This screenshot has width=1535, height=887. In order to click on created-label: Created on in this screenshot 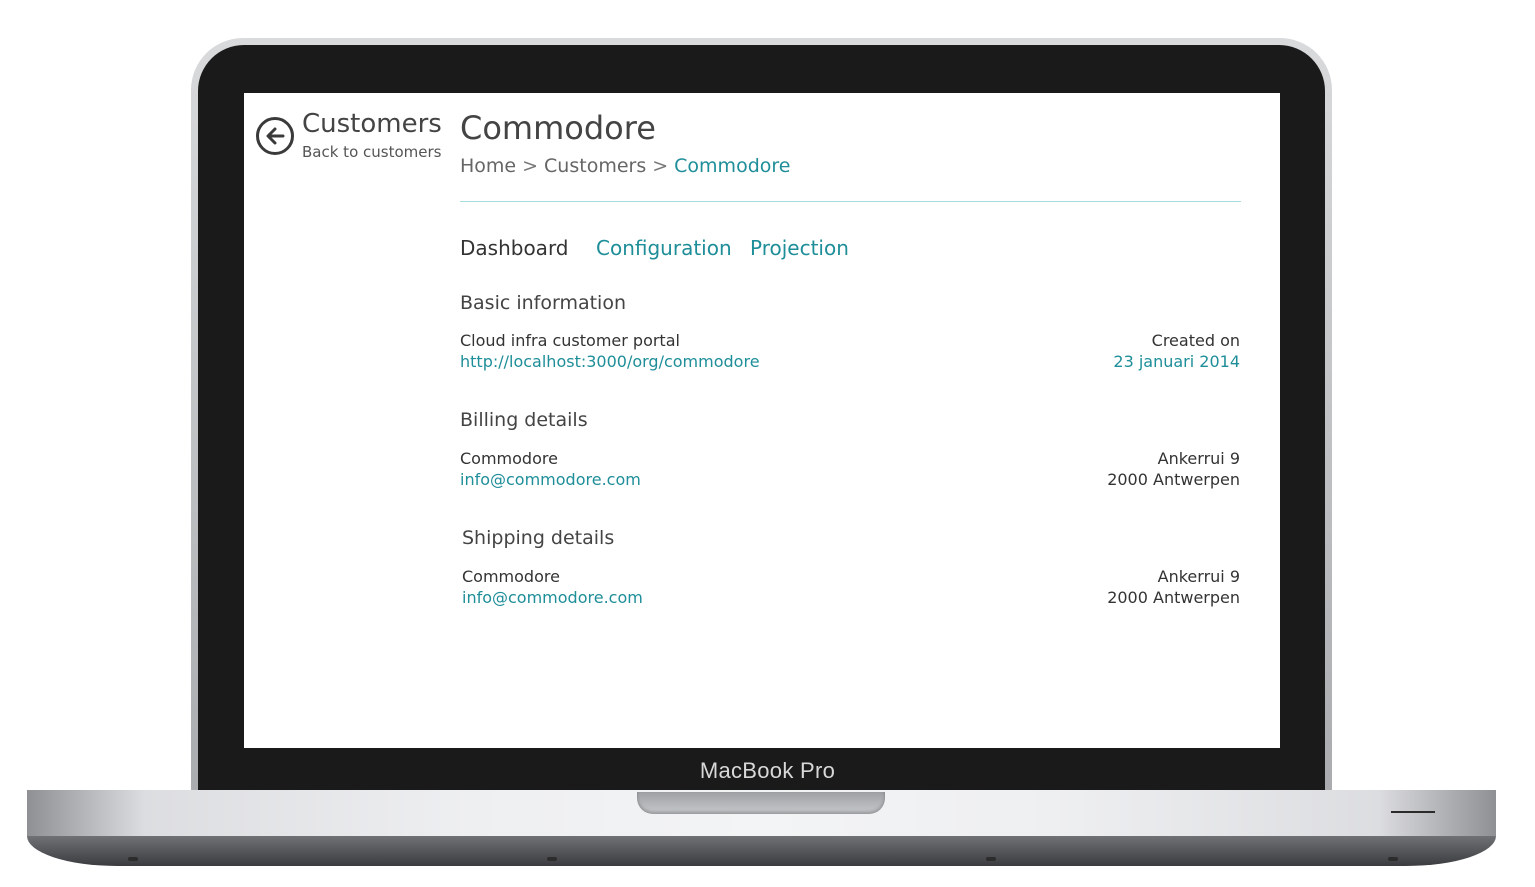, I will do `click(1195, 340)`.